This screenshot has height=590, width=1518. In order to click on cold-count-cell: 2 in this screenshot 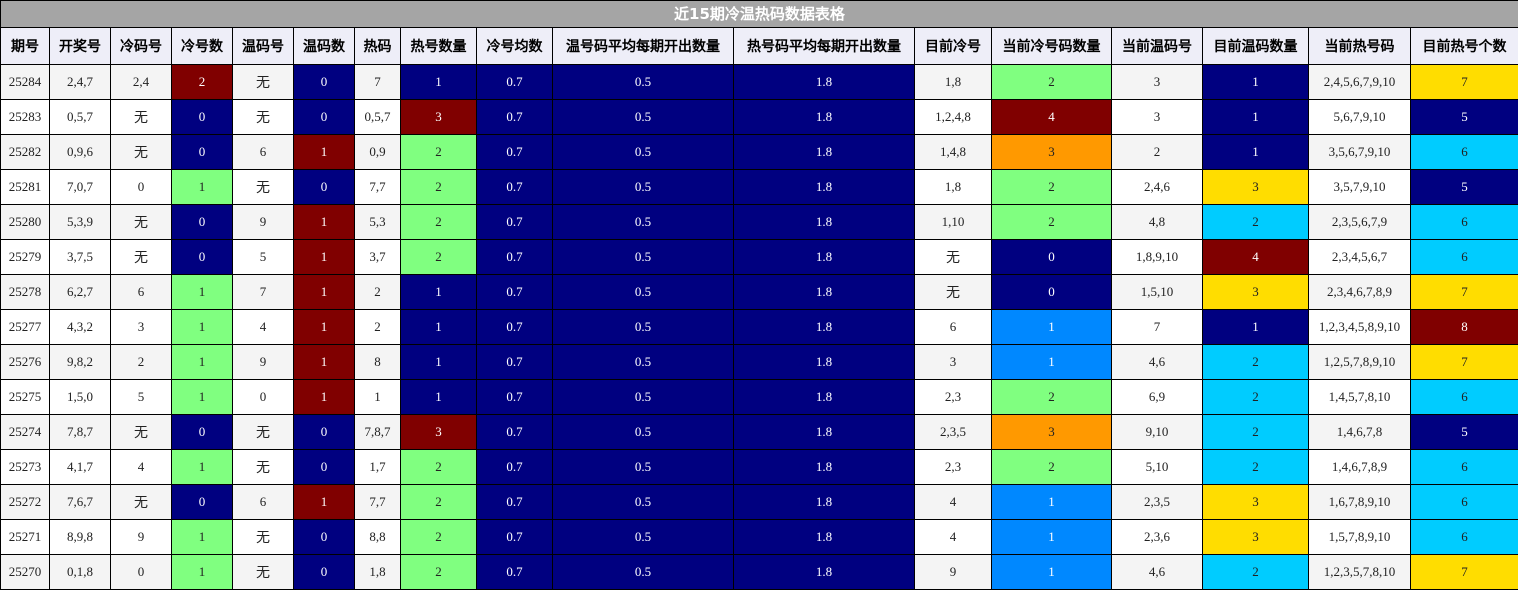, I will do `click(202, 82)`.